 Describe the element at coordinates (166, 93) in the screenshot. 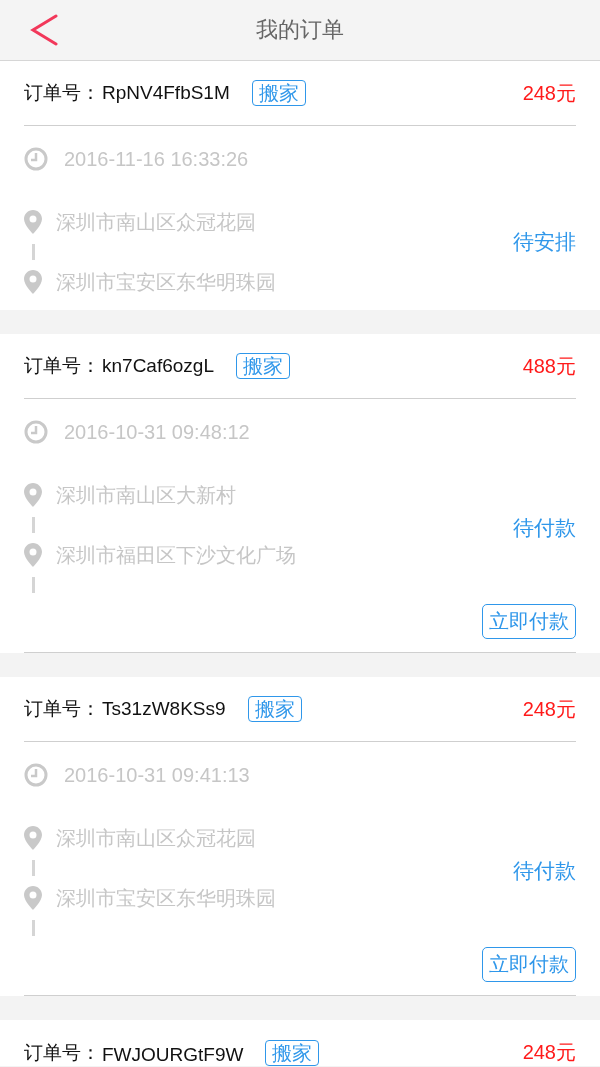

I see `order-number: RpNV4FfbS1M` at that location.